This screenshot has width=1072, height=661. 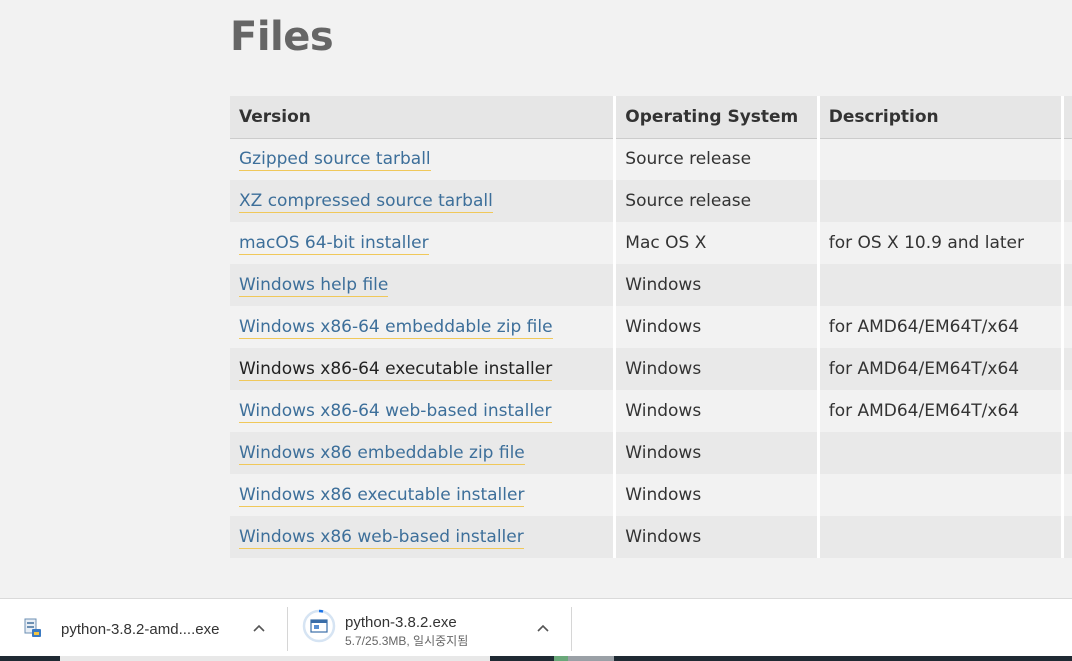 I want to click on description-cell: for OS X 10.9 and later, so click(x=941, y=243).